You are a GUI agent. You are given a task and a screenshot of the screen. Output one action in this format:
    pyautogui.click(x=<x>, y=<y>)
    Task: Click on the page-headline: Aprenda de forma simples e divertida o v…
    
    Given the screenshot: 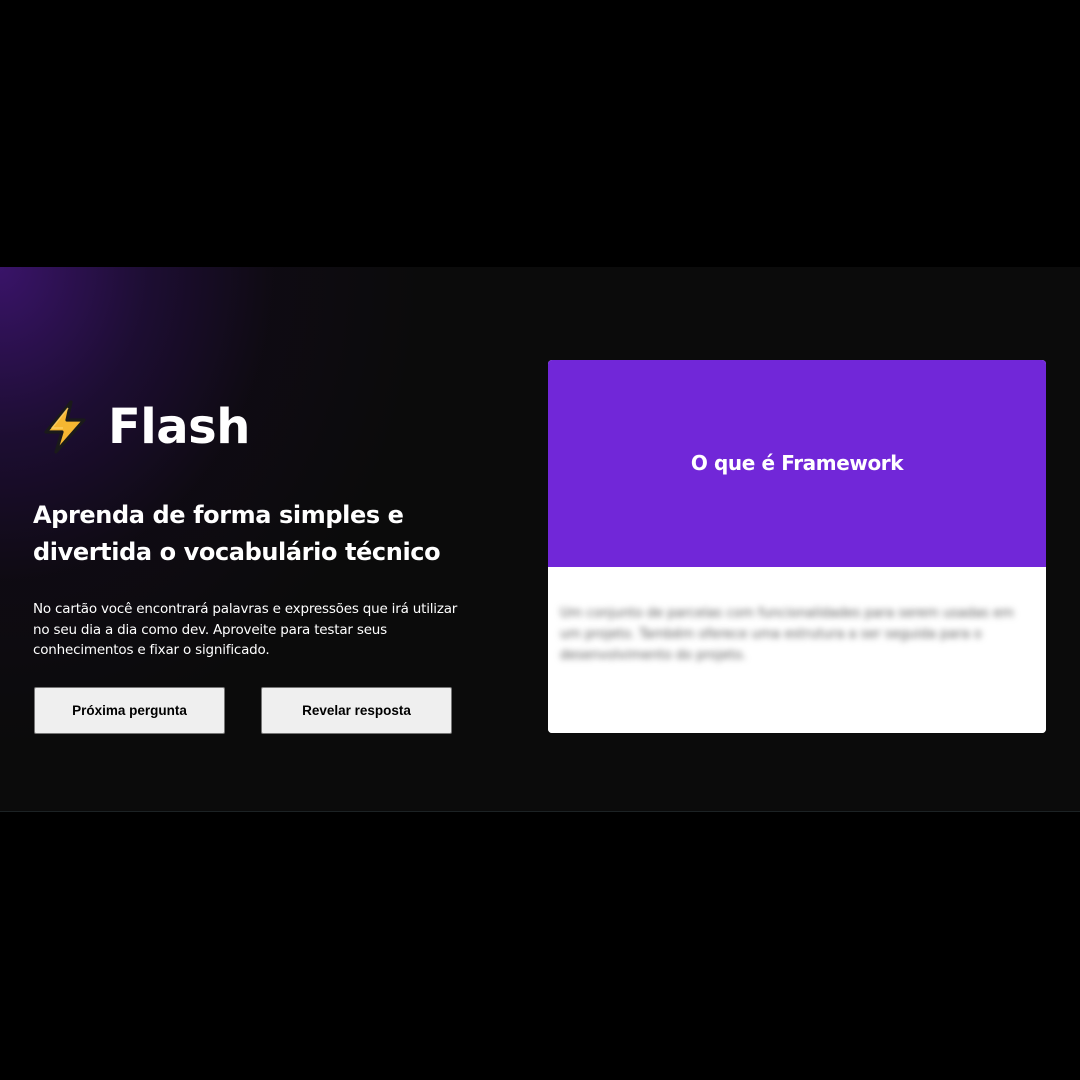 What is the action you would take?
    pyautogui.click(x=237, y=533)
    